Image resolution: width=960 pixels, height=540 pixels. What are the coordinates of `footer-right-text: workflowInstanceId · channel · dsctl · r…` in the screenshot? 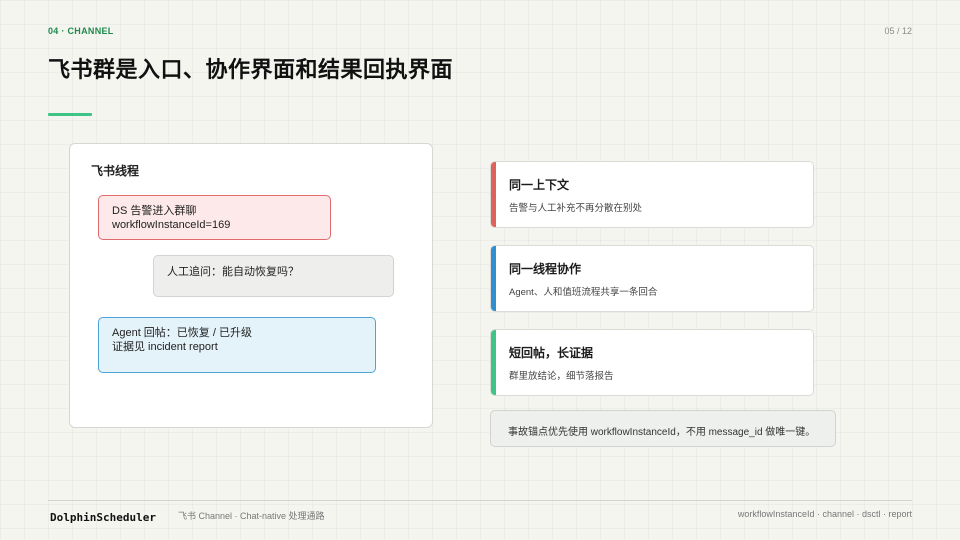 It's located at (824, 514).